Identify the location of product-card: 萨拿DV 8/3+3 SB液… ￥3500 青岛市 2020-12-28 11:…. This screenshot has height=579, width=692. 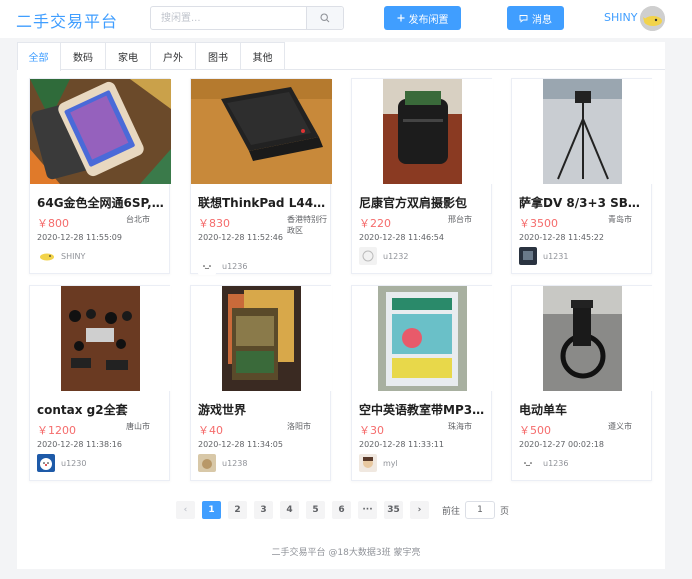
(582, 176).